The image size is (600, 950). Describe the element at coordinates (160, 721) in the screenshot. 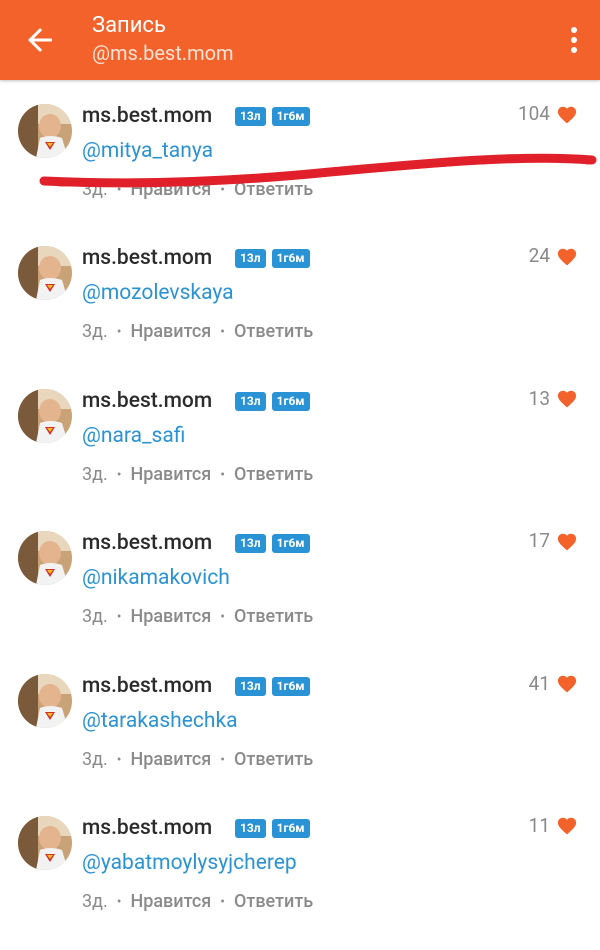

I see `comment-mention: @tarakashechka` at that location.